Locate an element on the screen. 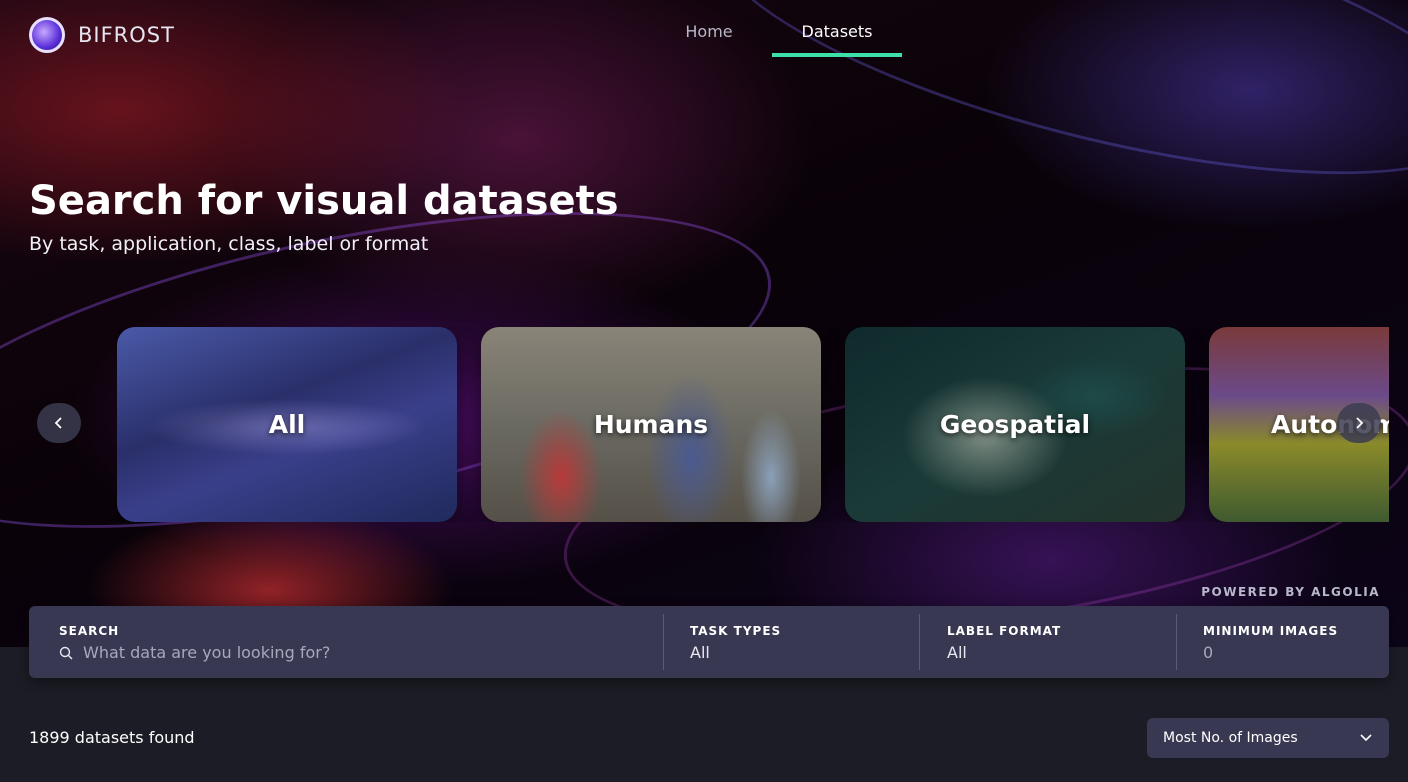 The height and width of the screenshot is (782, 1408). carousel-next-button is located at coordinates (1359, 423).